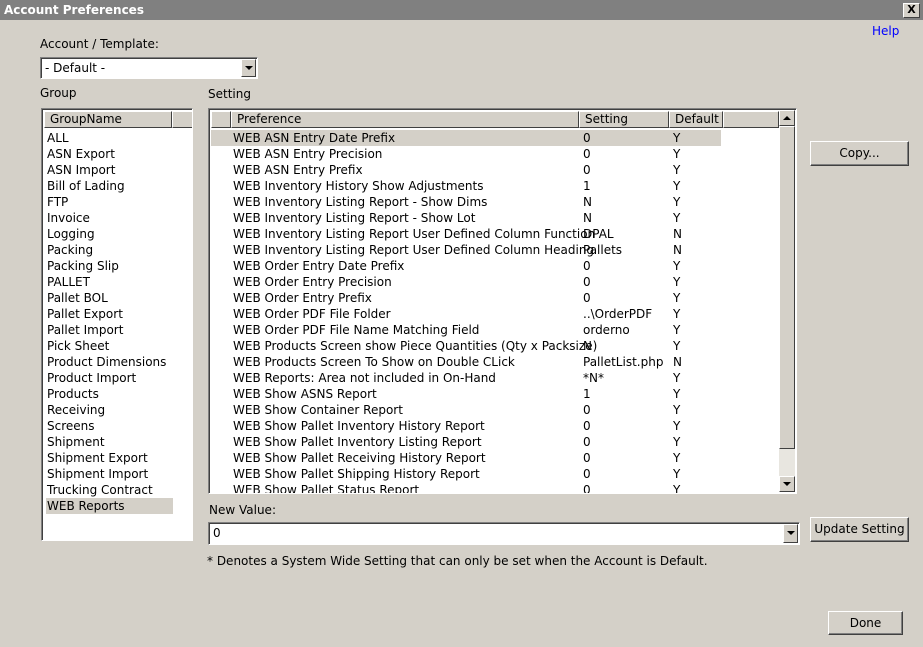  What do you see at coordinates (466, 282) in the screenshot?
I see `table-row: WEB Order Entry Precision 0 Y` at bounding box center [466, 282].